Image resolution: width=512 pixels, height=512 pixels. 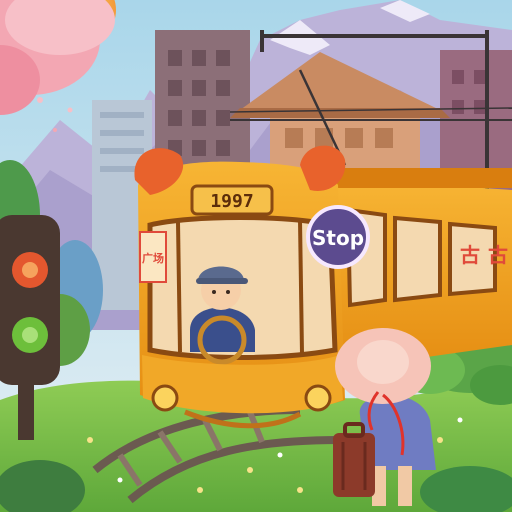 I want to click on tram-window-char-2: 古, so click(x=498, y=255).